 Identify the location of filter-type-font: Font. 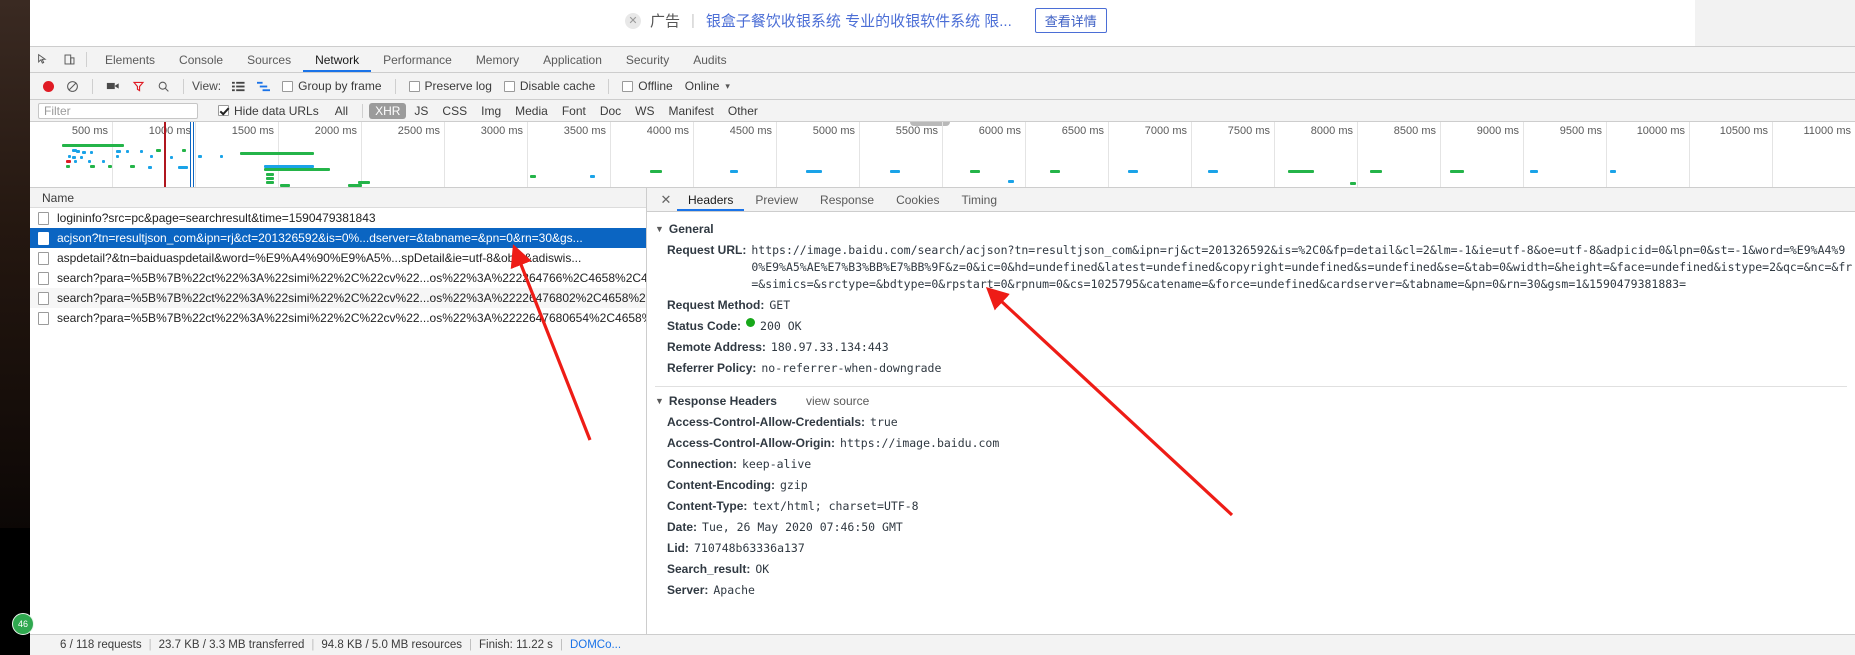
(574, 111).